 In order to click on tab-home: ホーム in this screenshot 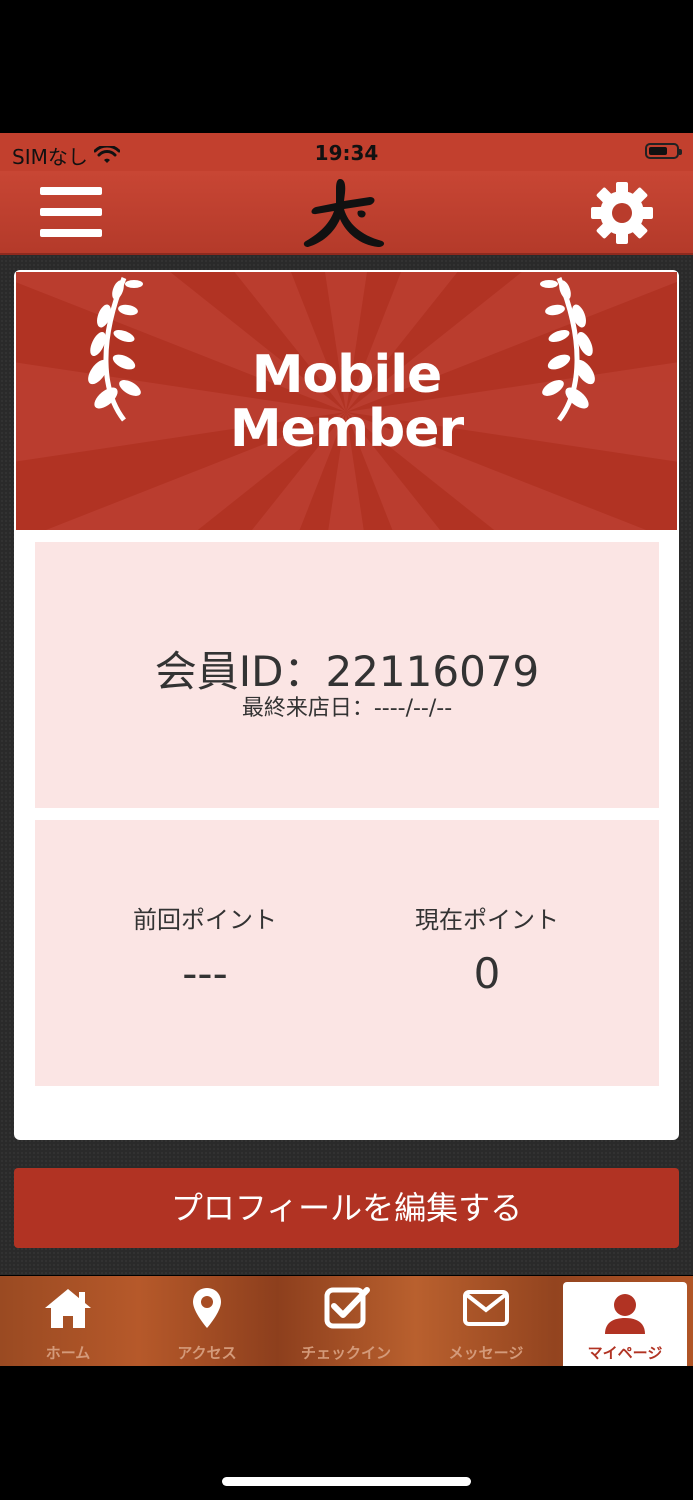, I will do `click(68, 1321)`.